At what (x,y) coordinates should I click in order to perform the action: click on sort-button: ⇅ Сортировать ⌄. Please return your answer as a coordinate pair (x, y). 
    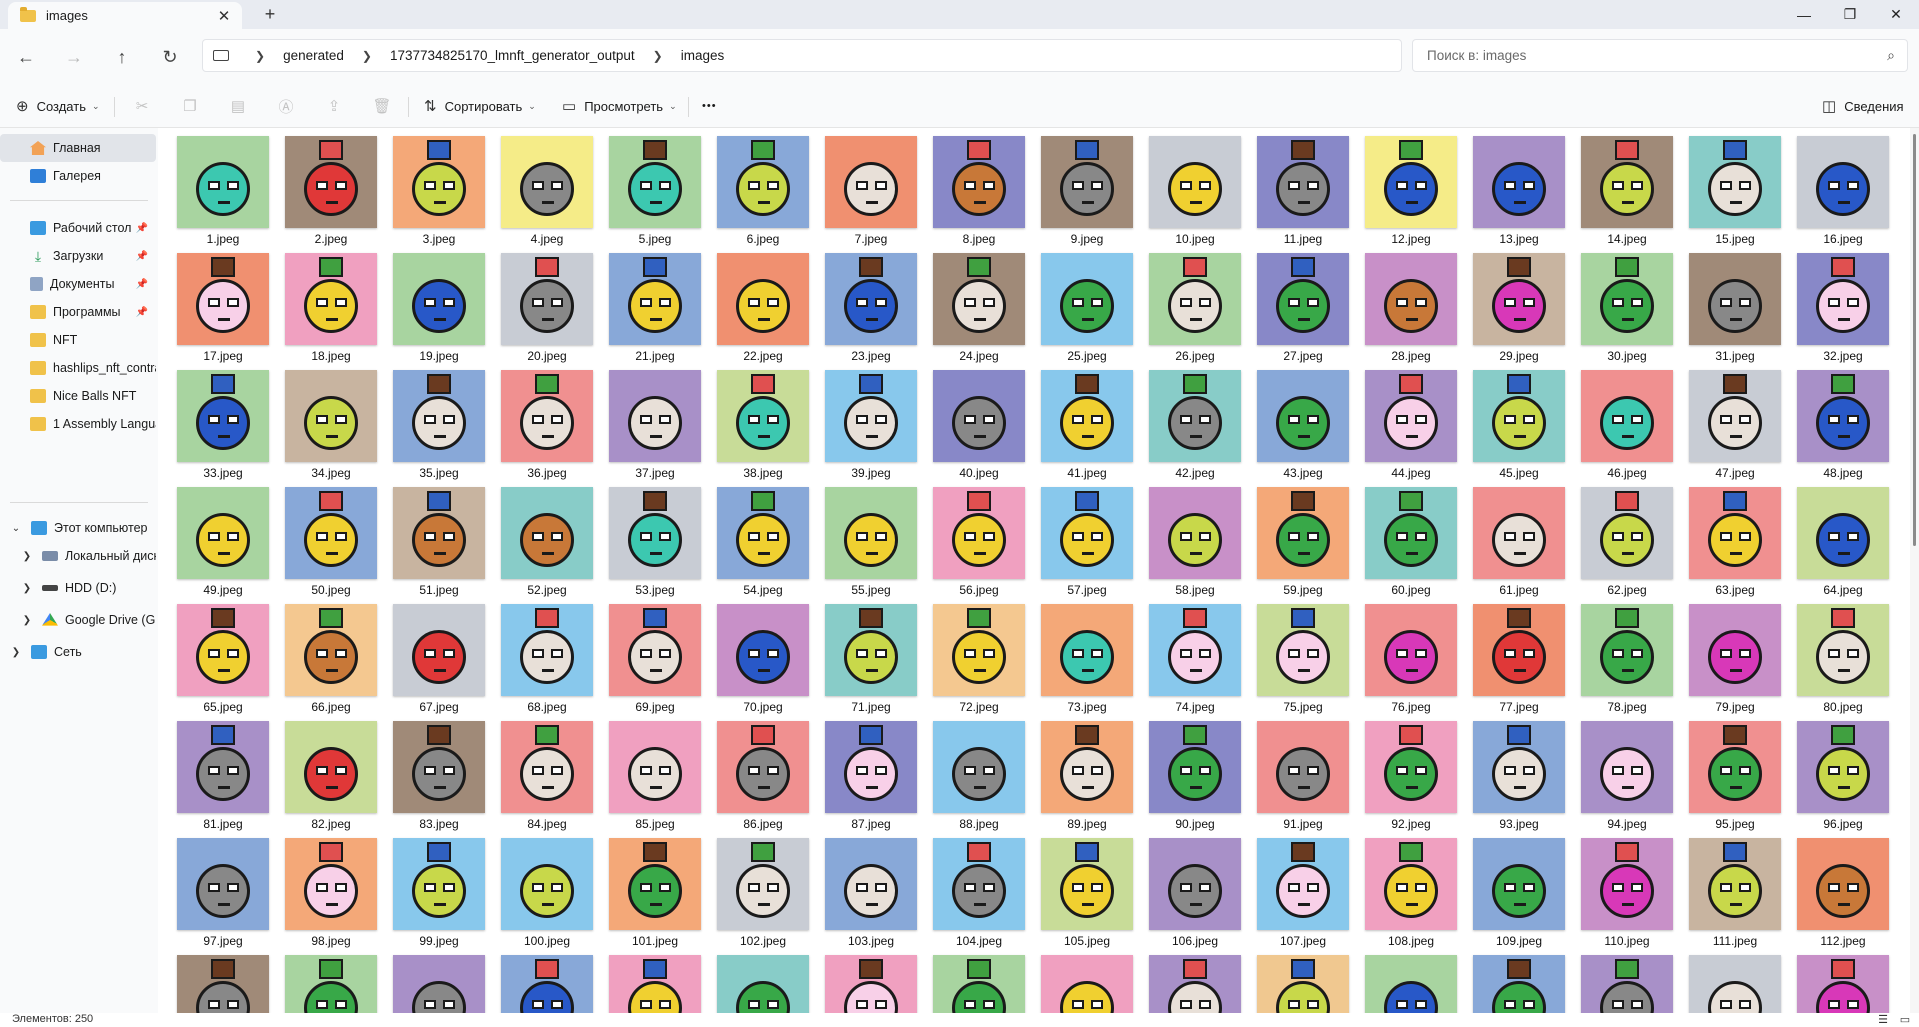
    Looking at the image, I should click on (480, 106).